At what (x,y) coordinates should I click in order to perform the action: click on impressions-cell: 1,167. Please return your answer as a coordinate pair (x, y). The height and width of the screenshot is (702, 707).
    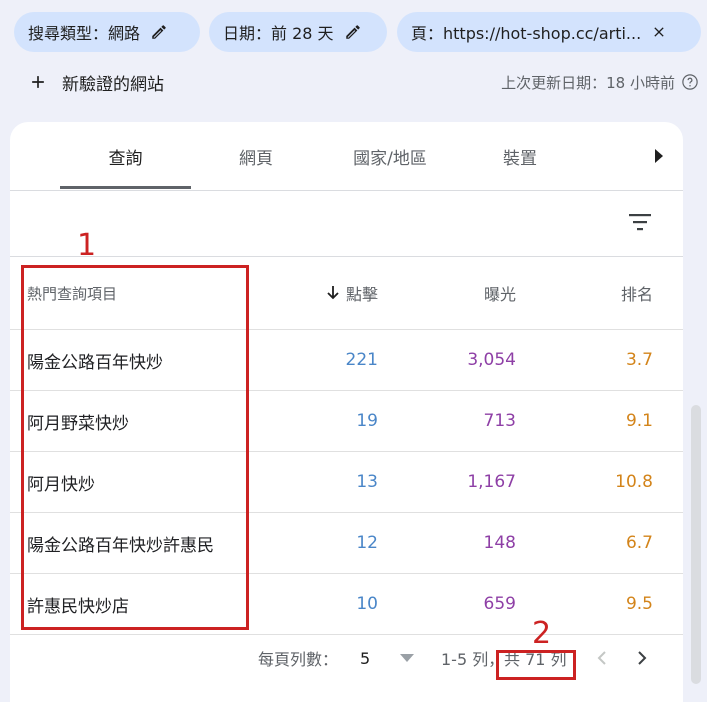
    Looking at the image, I should click on (491, 482).